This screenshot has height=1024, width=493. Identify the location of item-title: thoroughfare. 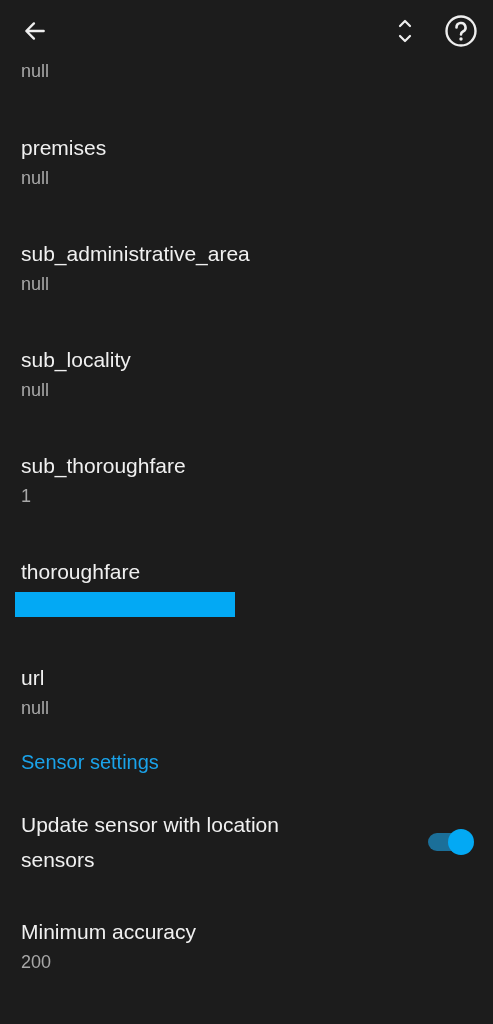
(81, 572).